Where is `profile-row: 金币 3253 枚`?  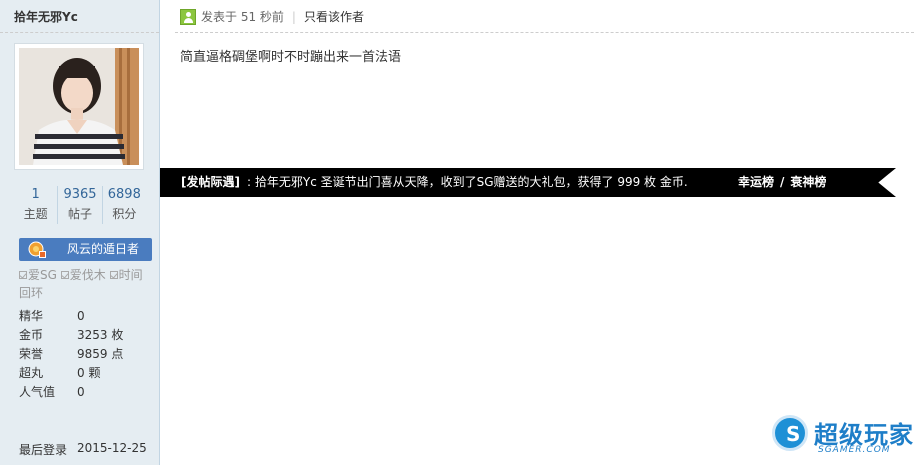 profile-row: 金币 3253 枚 is located at coordinates (84, 335).